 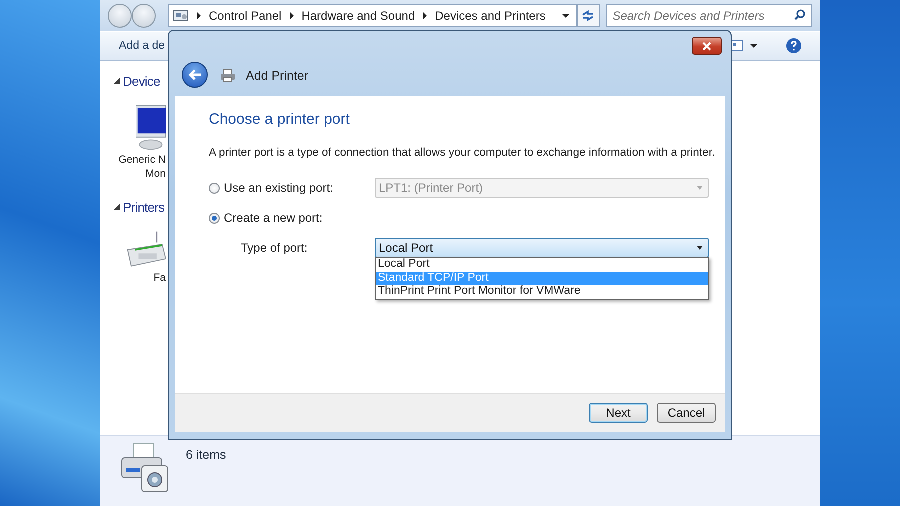 I want to click on help-icon, so click(x=794, y=46).